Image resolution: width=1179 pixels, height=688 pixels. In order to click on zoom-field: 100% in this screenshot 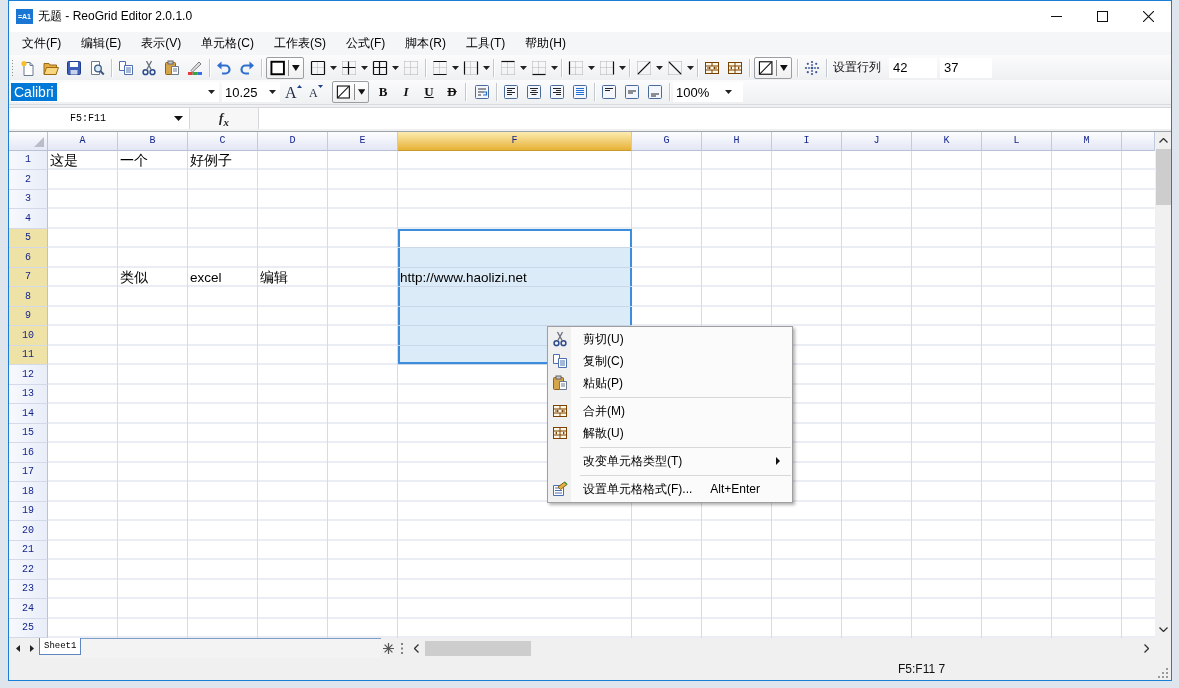, I will do `click(708, 92)`.